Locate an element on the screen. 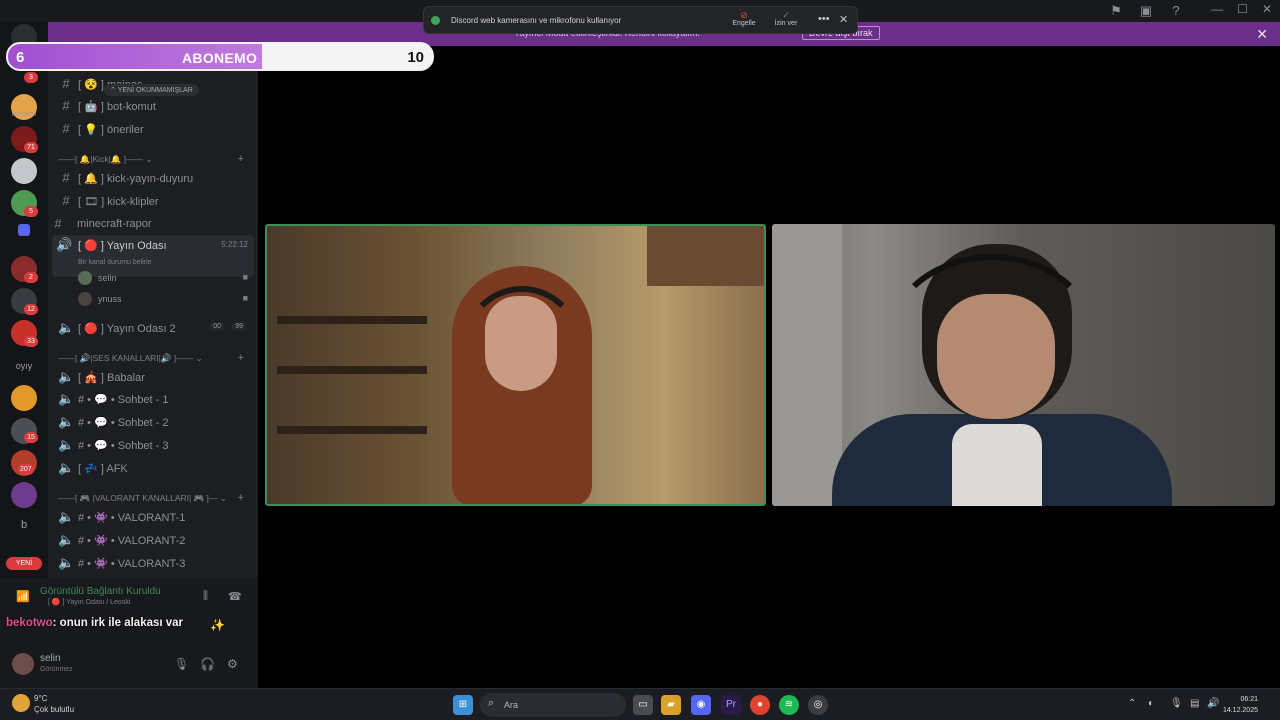 This screenshot has height=720, width=1280. window-close-icon: ✕ is located at coordinates (1267, 9).